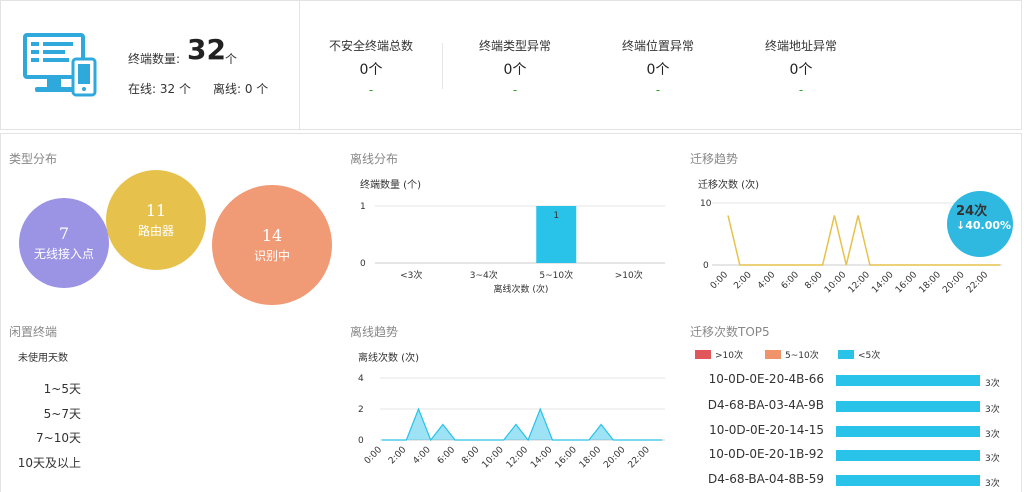  Describe the element at coordinates (556, 216) in the screenshot. I see `bar-value-label: 1` at that location.